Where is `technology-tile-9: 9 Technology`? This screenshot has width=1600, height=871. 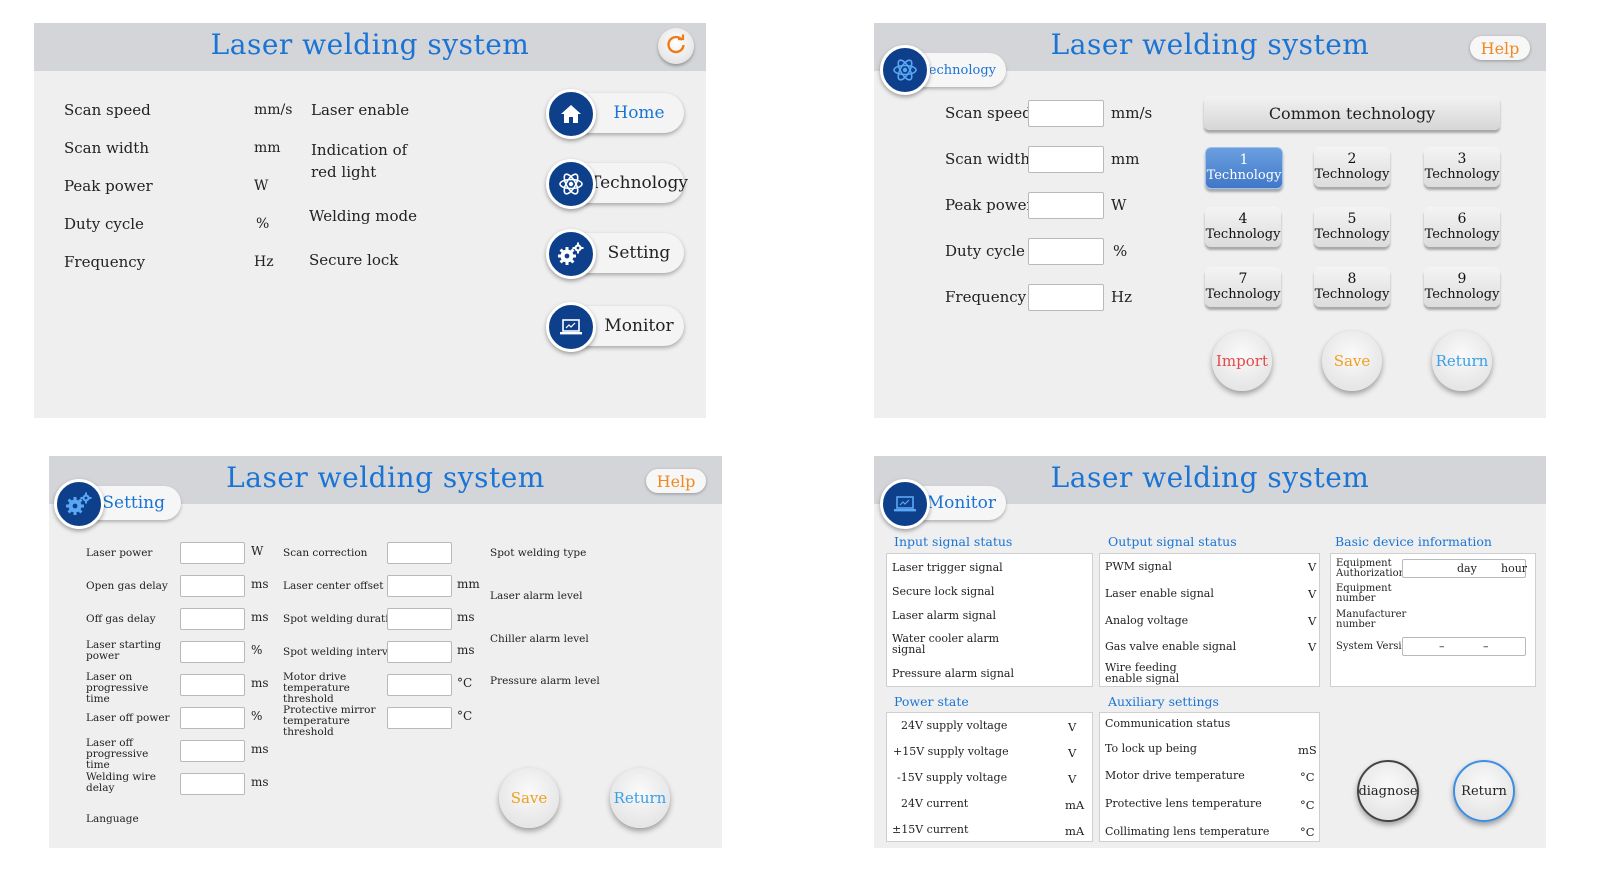 technology-tile-9: 9 Technology is located at coordinates (1462, 287).